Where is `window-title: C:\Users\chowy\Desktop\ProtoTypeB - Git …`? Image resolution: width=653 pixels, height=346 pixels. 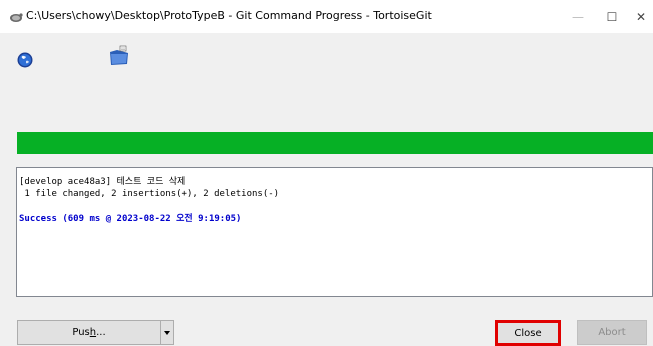
window-title: C:\Users\chowy\Desktop\ProtoTypeB - Git … is located at coordinates (229, 15).